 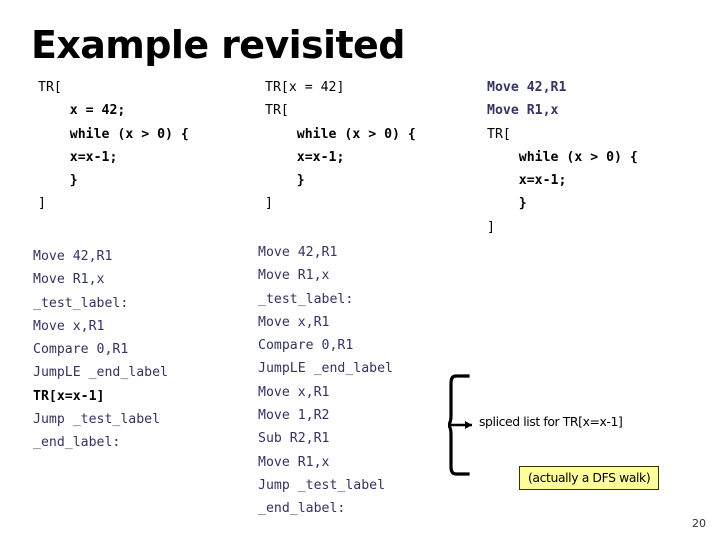 I want to click on page-title: Example revisited, so click(x=218, y=45).